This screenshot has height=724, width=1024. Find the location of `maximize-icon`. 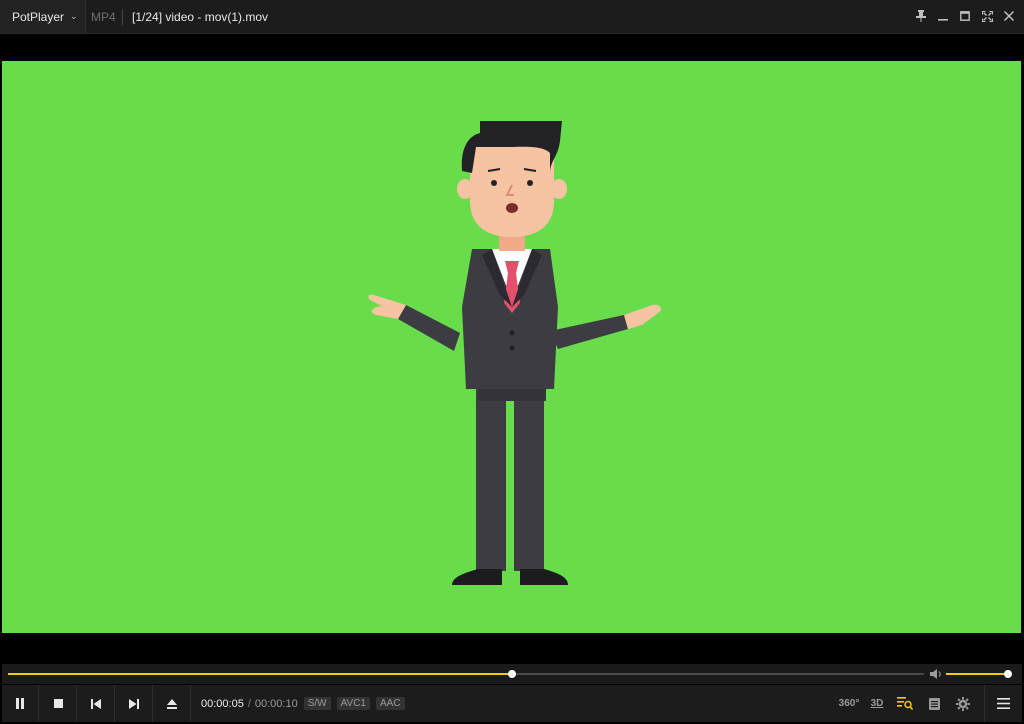

maximize-icon is located at coordinates (965, 16).